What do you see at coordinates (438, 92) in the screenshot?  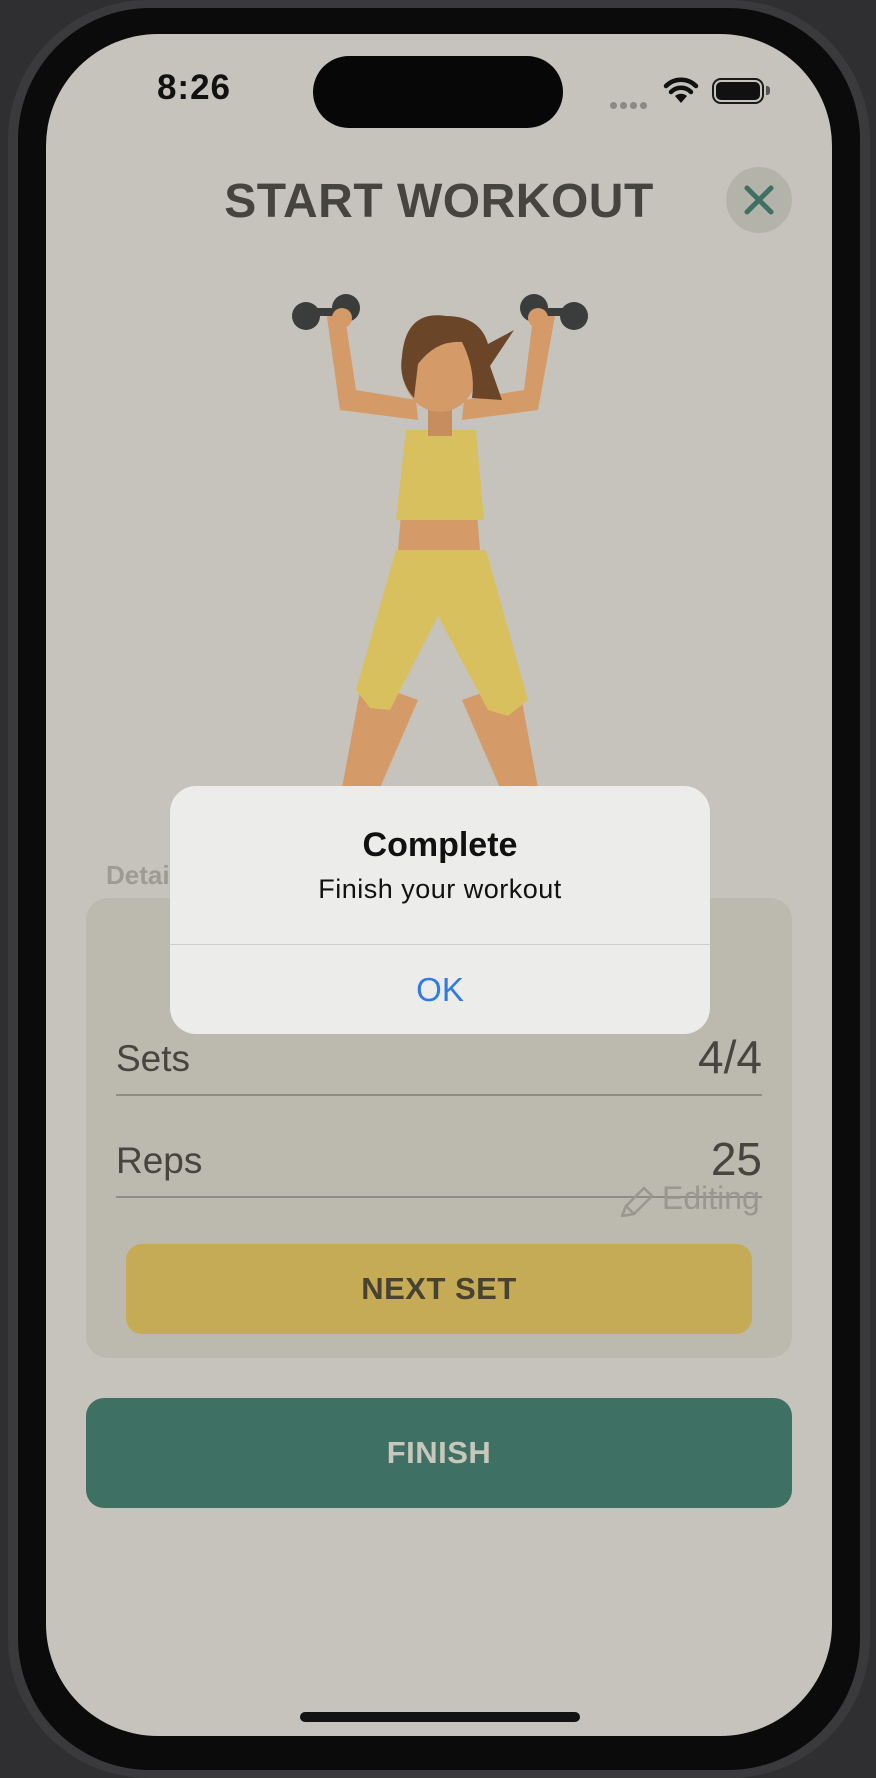 I see `dynamic-island` at bounding box center [438, 92].